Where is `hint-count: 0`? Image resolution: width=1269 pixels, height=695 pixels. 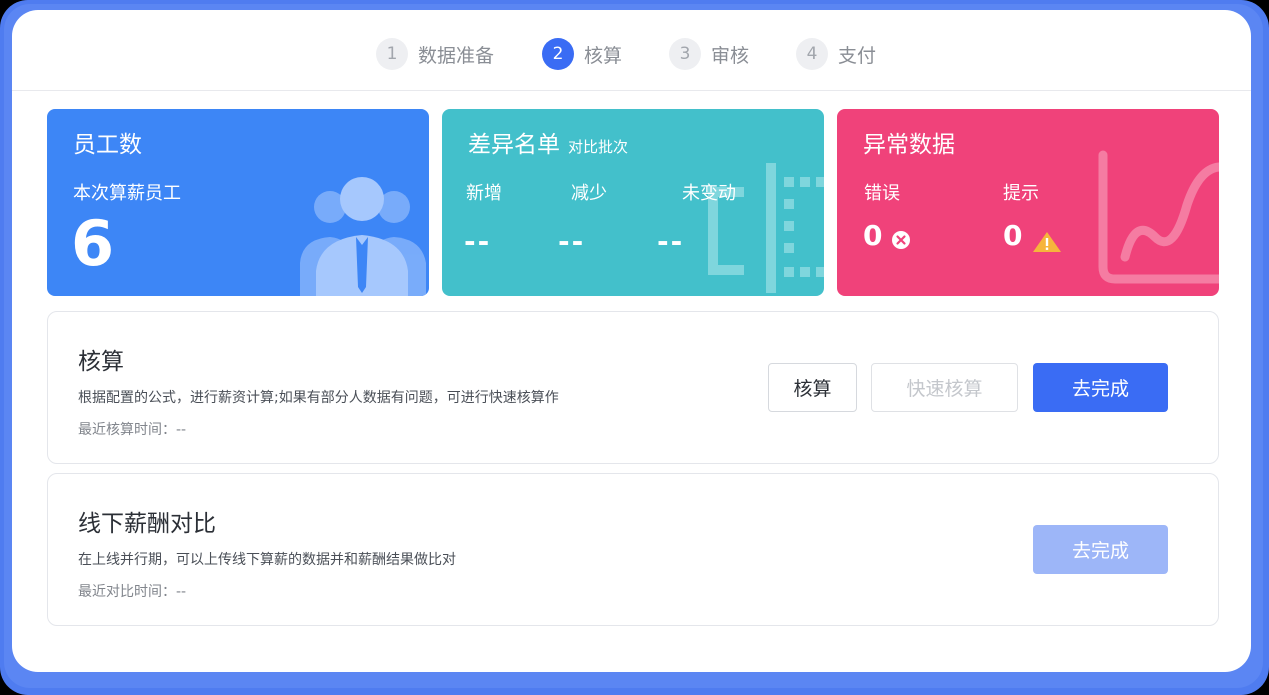
hint-count: 0 is located at coordinates (1013, 235).